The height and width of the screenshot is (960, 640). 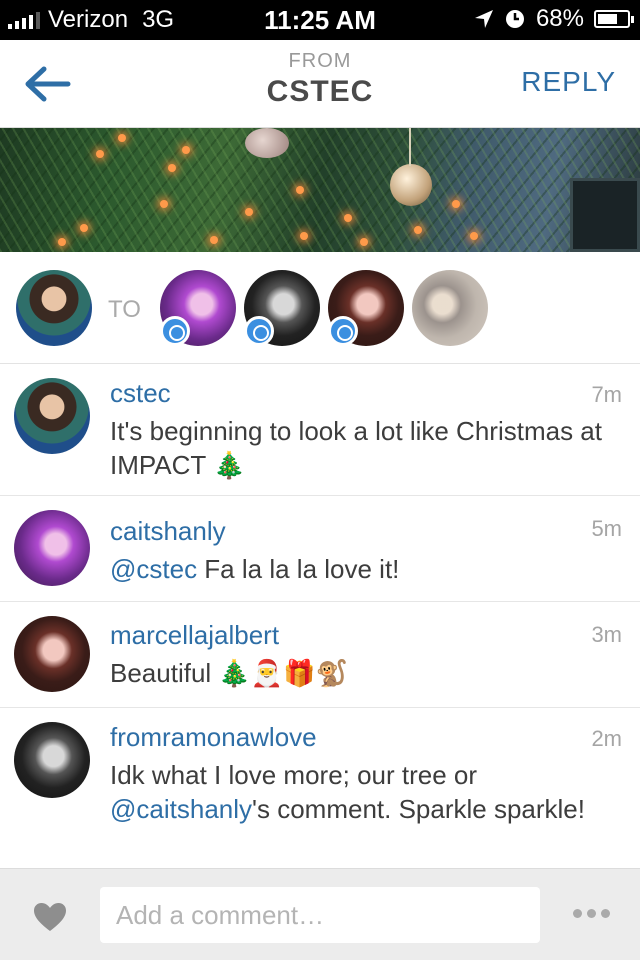 I want to click on status-right: 68%, so click(x=554, y=19).